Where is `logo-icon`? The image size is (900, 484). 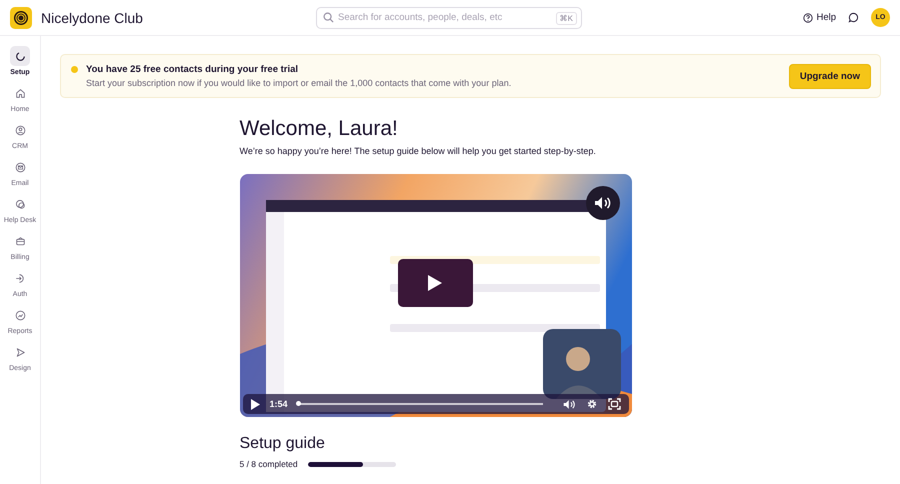 logo-icon is located at coordinates (21, 17).